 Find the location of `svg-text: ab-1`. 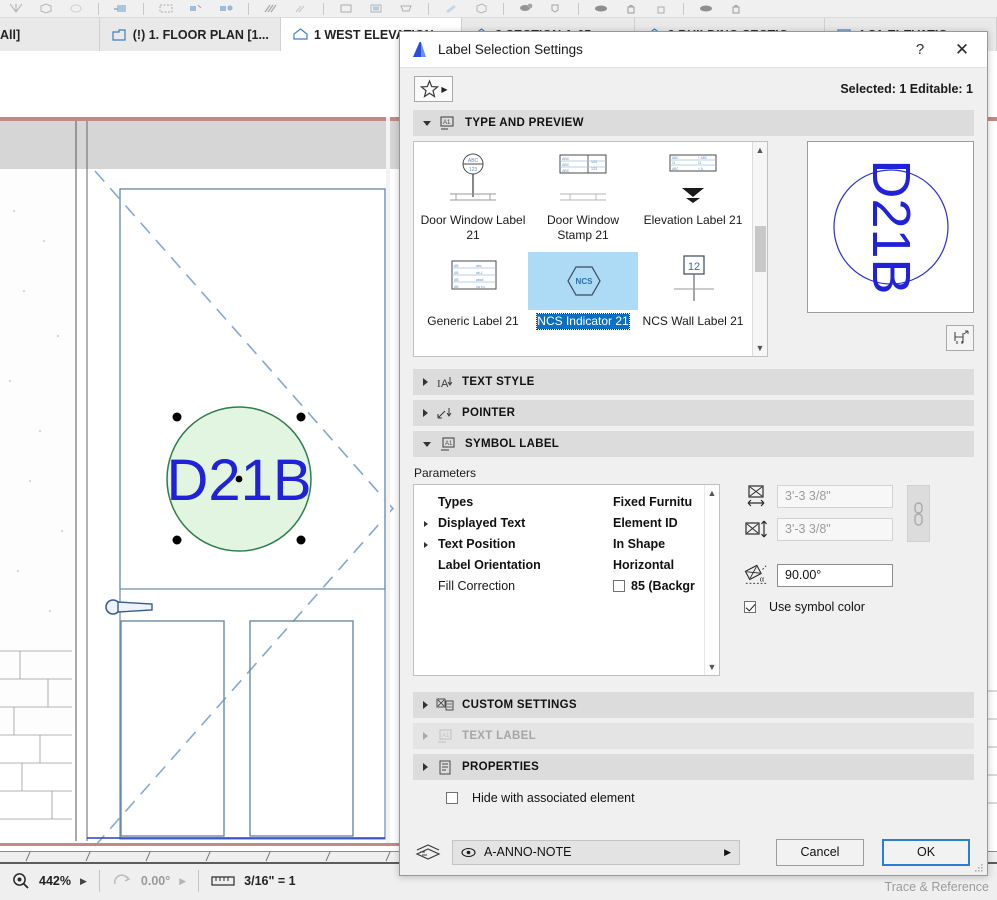

svg-text: ab-1 is located at coordinates (479, 273).